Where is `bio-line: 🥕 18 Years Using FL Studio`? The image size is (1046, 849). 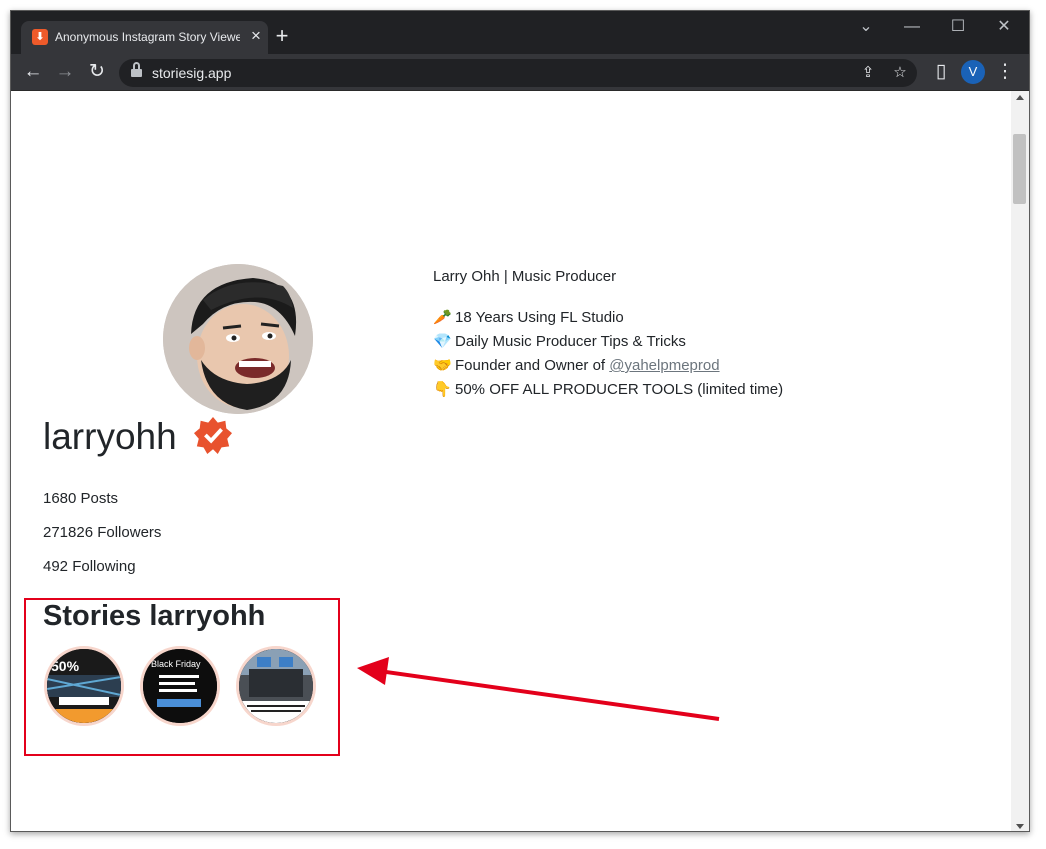
bio-line: 🥕 18 Years Using FL Studio is located at coordinates (528, 317).